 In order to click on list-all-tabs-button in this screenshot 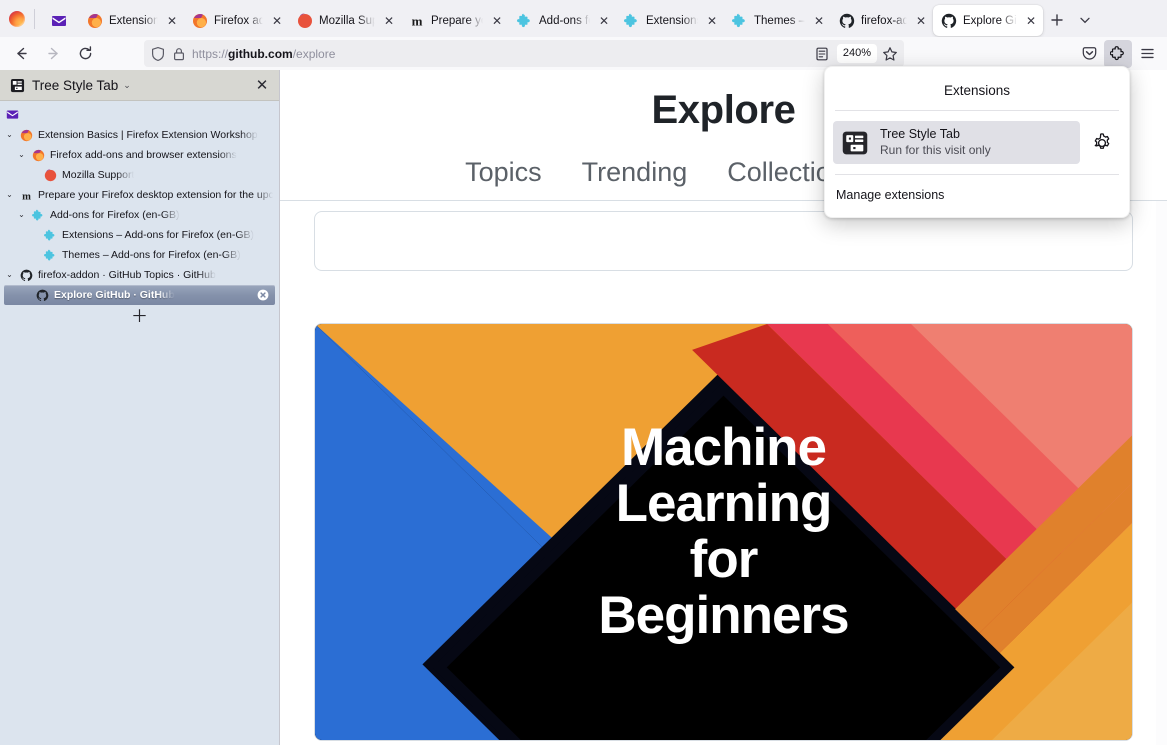, I will do `click(1085, 20)`.